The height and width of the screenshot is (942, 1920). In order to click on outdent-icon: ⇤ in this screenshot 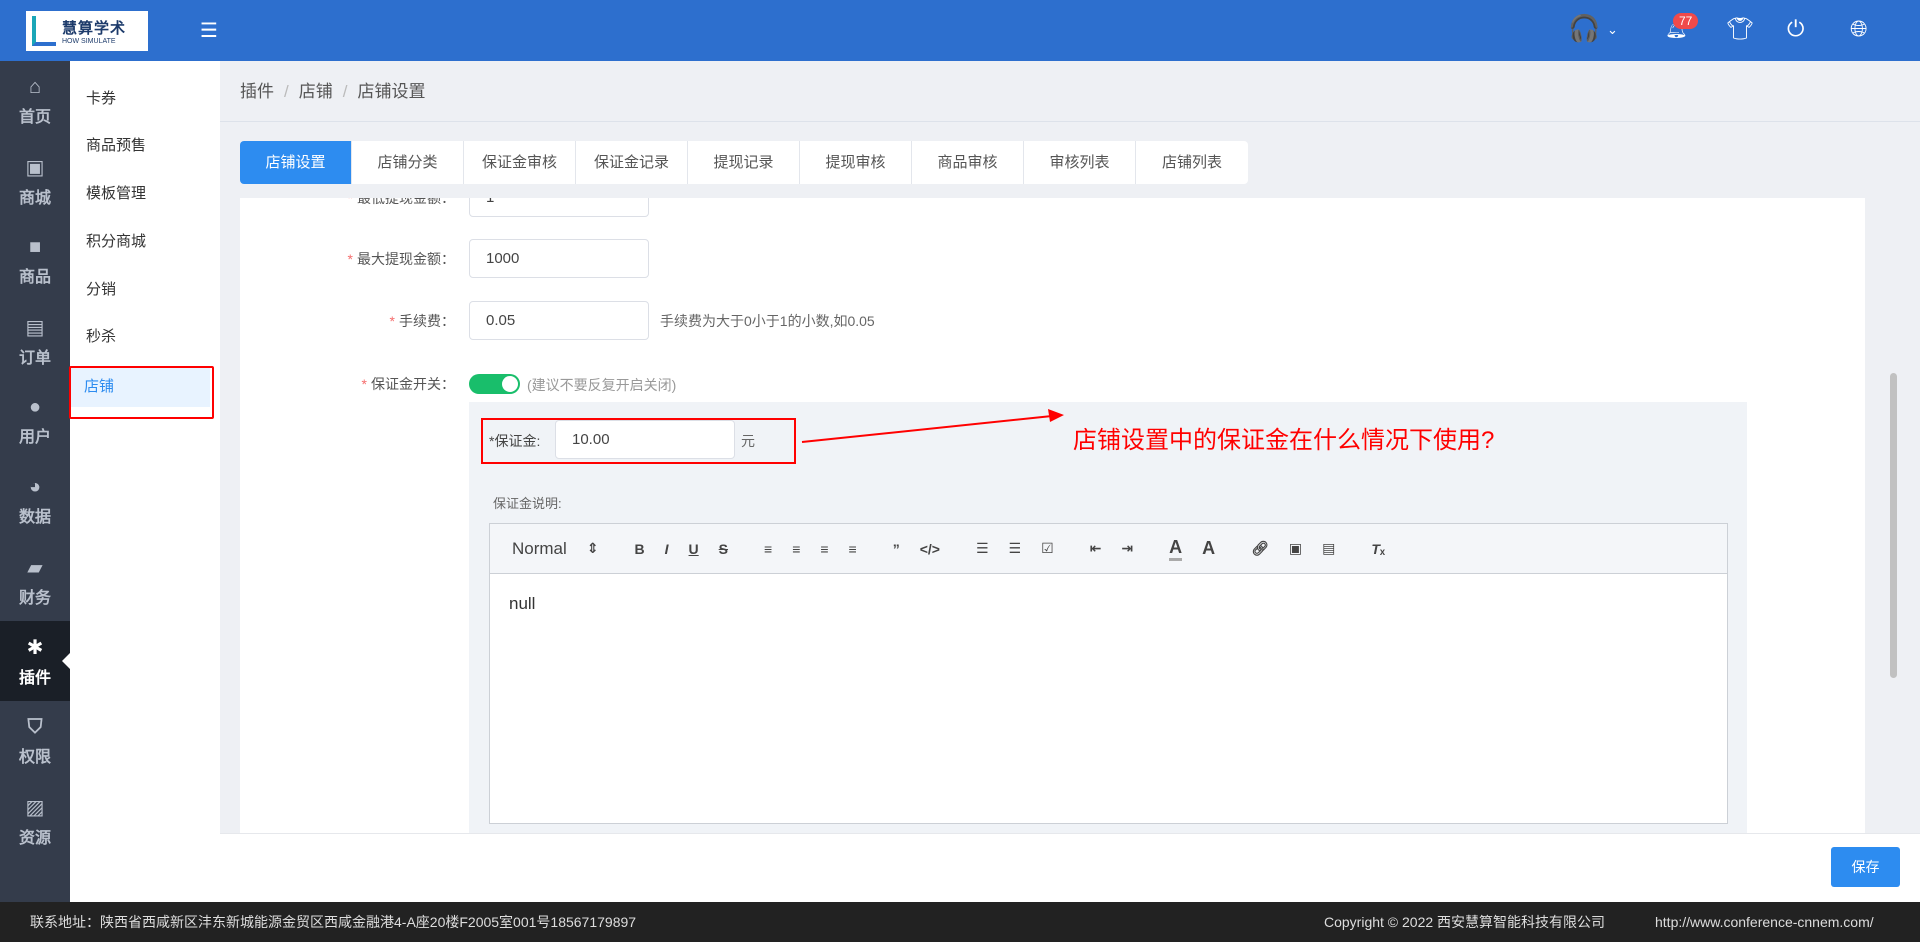, I will do `click(1096, 548)`.